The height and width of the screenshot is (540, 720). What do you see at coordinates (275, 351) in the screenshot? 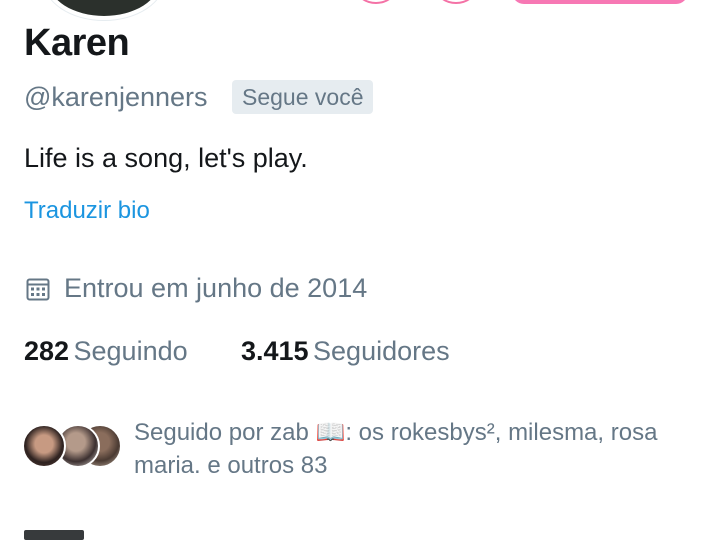
I see `followers-count: 3.415` at bounding box center [275, 351].